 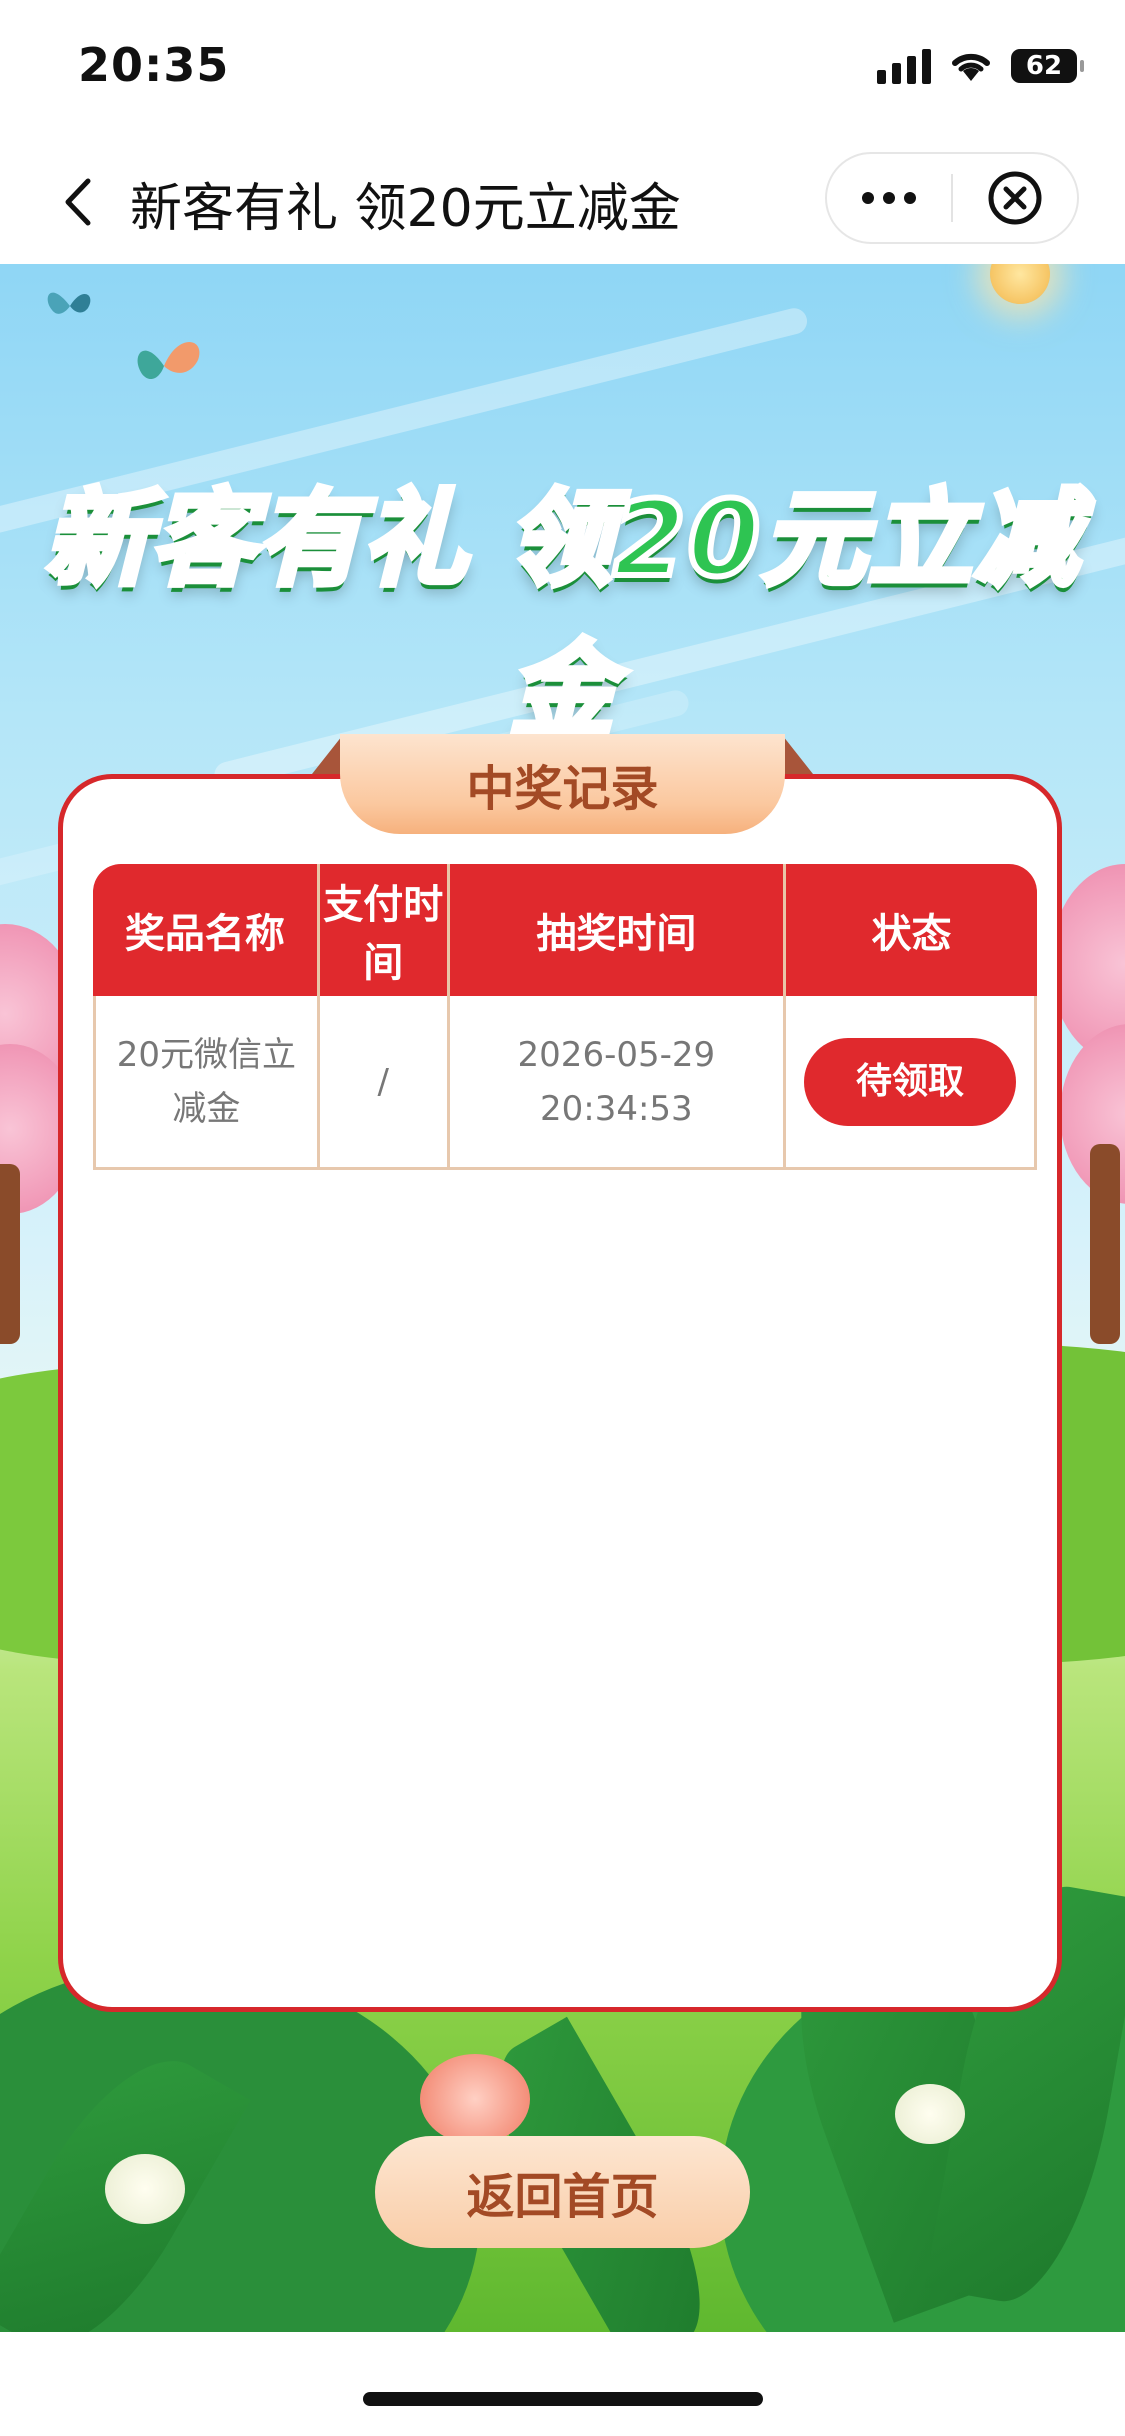 What do you see at coordinates (562, 70) in the screenshot?
I see `status-bar: 20:35 62` at bounding box center [562, 70].